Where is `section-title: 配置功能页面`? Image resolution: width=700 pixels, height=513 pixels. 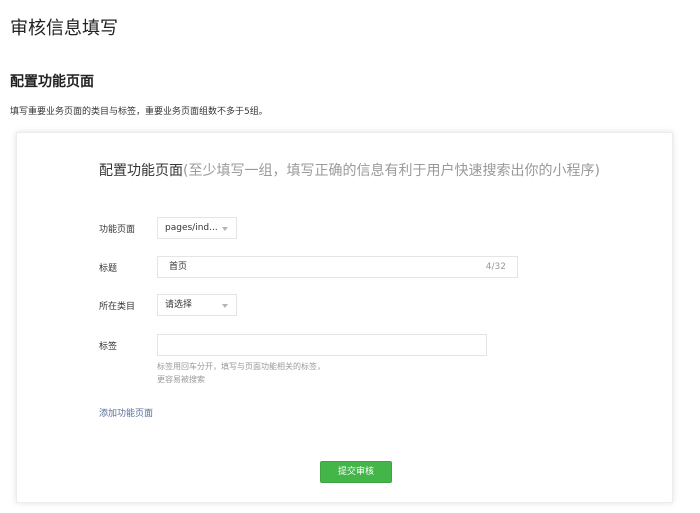
section-title: 配置功能页面 is located at coordinates (52, 82).